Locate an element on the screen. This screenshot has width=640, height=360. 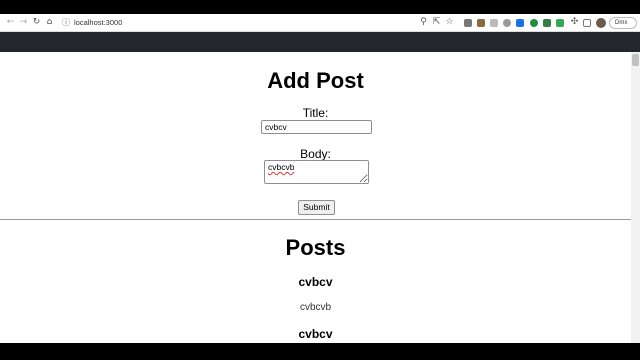
zoom-icon: ⚲ is located at coordinates (423, 22).